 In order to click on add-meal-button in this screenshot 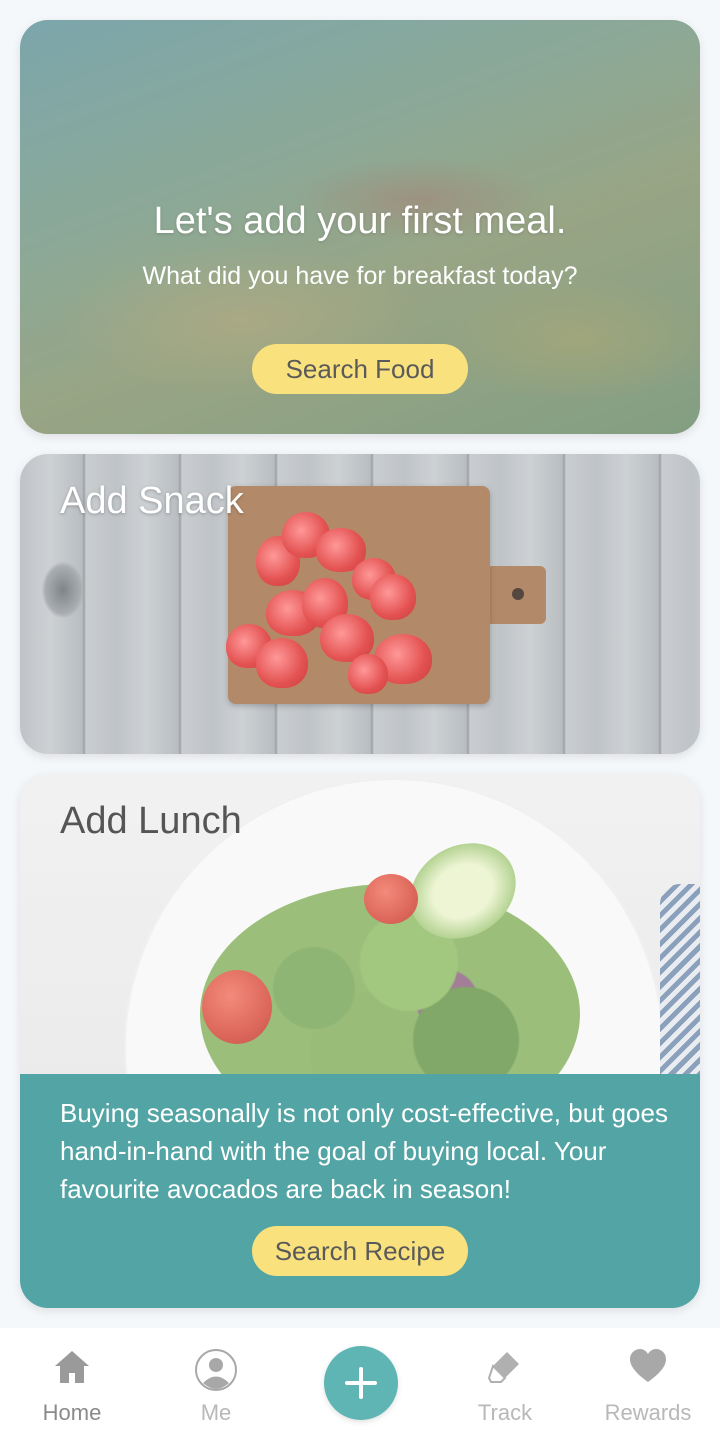, I will do `click(361, 1383)`.